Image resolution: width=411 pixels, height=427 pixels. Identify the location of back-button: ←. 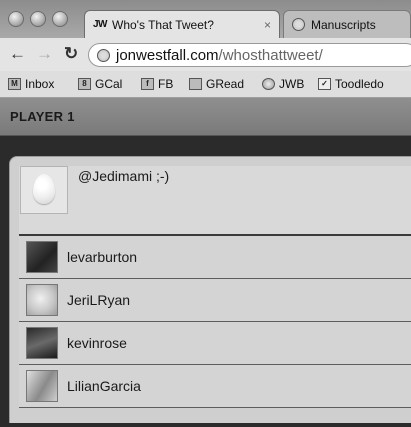
(17, 54).